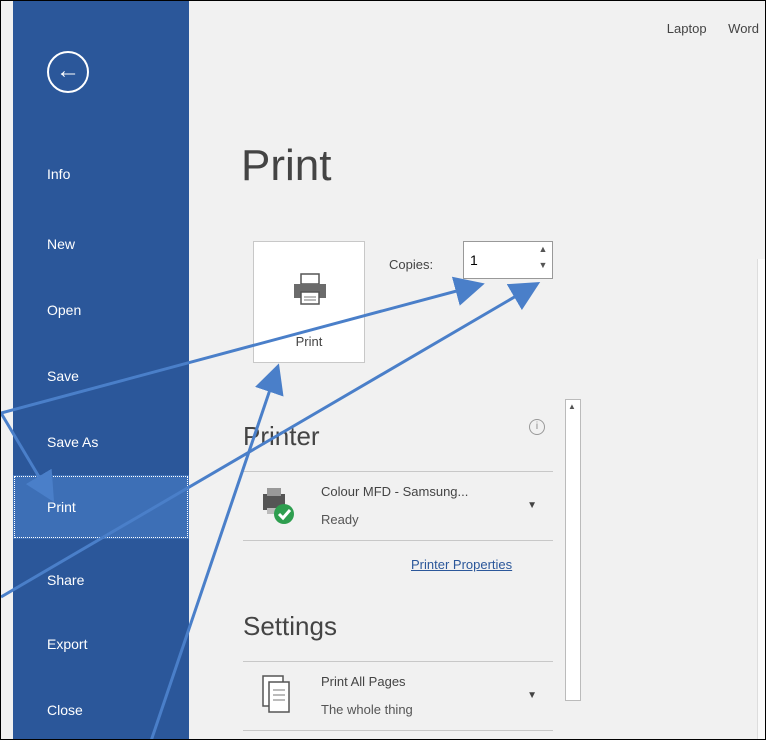 The image size is (766, 740). What do you see at coordinates (68, 72) in the screenshot?
I see `back-arrow-icon: ←` at bounding box center [68, 72].